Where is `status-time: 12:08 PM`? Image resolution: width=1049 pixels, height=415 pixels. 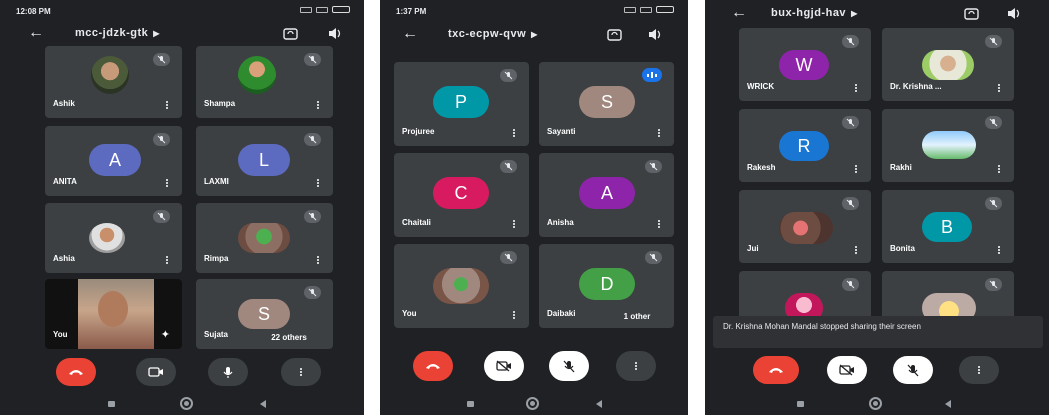 status-time: 12:08 PM is located at coordinates (33, 11).